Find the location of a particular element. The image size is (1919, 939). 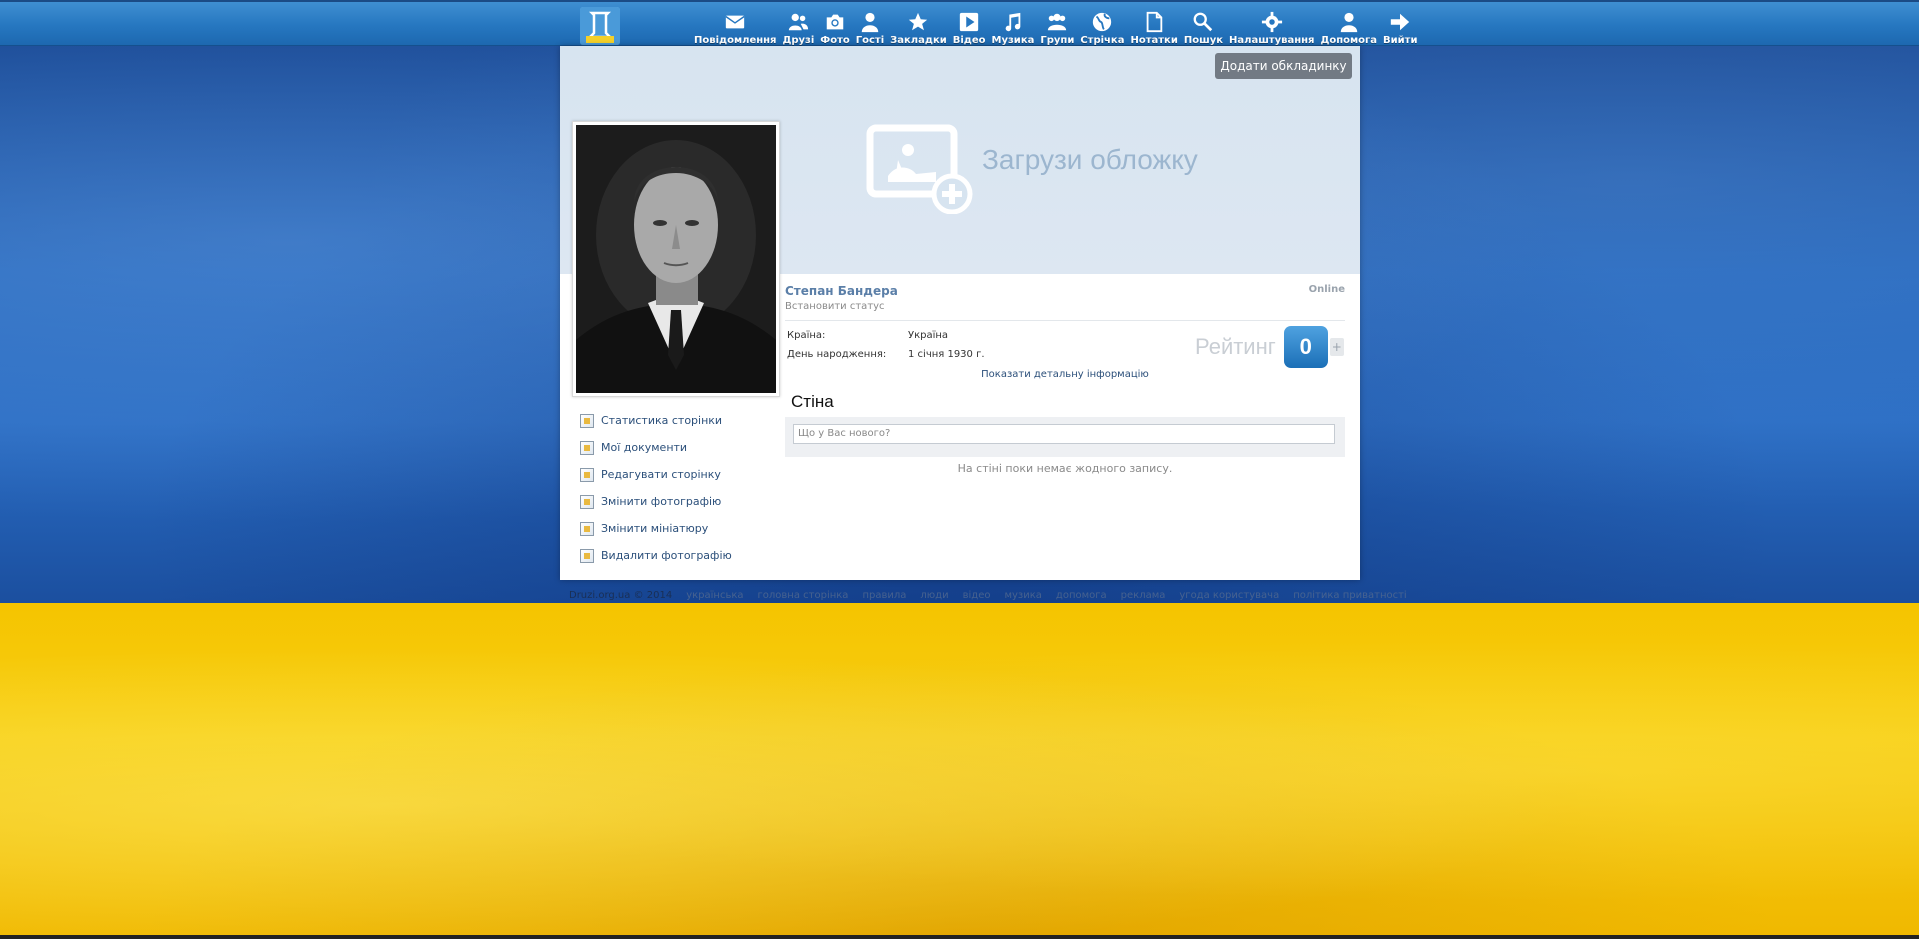

nav-logout: Вийти is located at coordinates (1400, 26).